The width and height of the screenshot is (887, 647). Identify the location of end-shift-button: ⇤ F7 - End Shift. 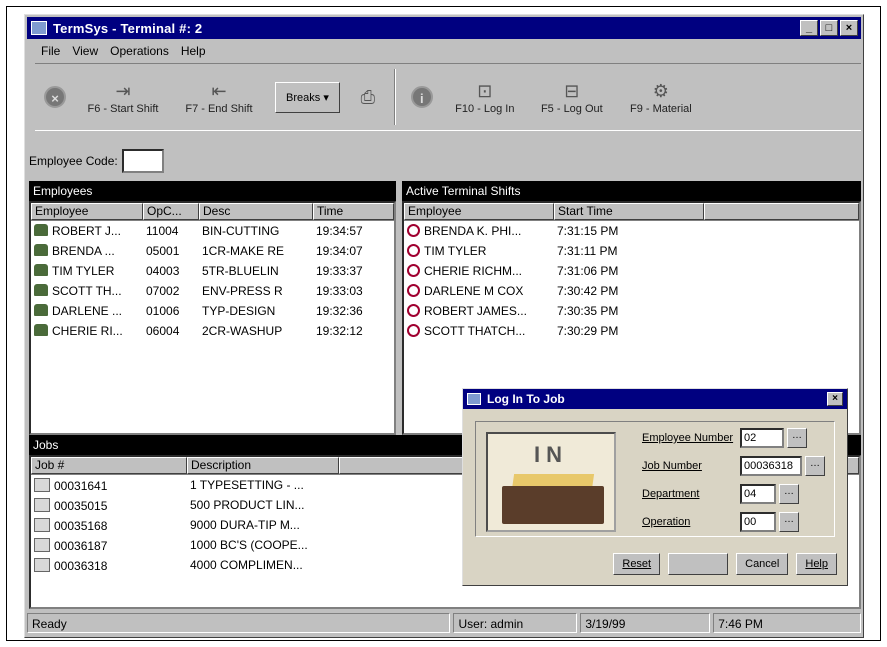
(219, 97).